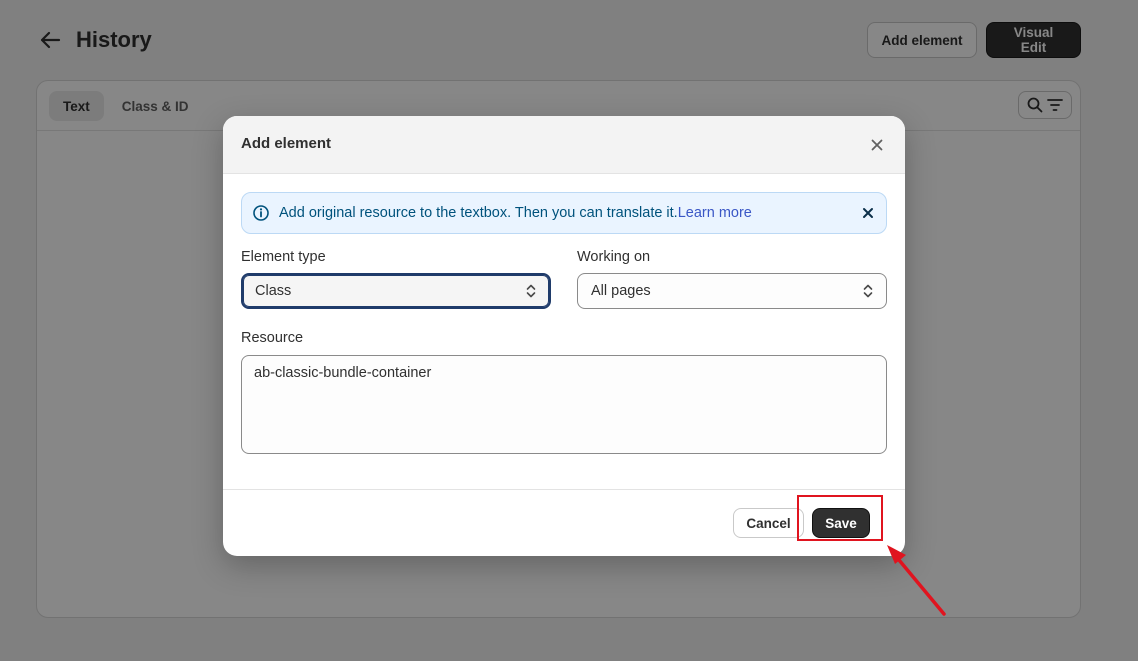 The image size is (1138, 661). What do you see at coordinates (564, 145) in the screenshot?
I see `modal-header: Add element` at bounding box center [564, 145].